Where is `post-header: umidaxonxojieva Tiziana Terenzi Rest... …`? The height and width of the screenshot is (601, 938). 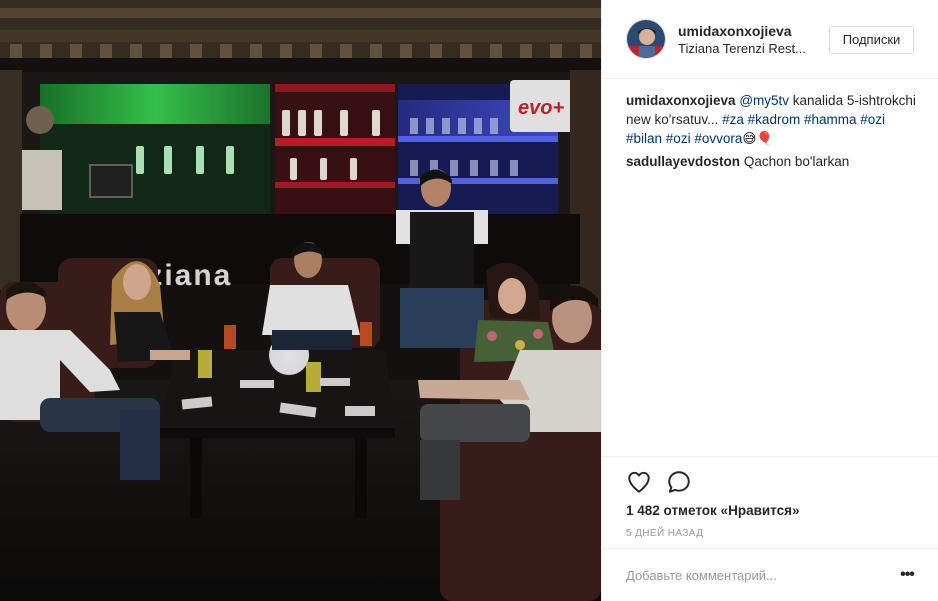
post-header: umidaxonxojieva Tiziana Terenzi Rest... … is located at coordinates (770, 39).